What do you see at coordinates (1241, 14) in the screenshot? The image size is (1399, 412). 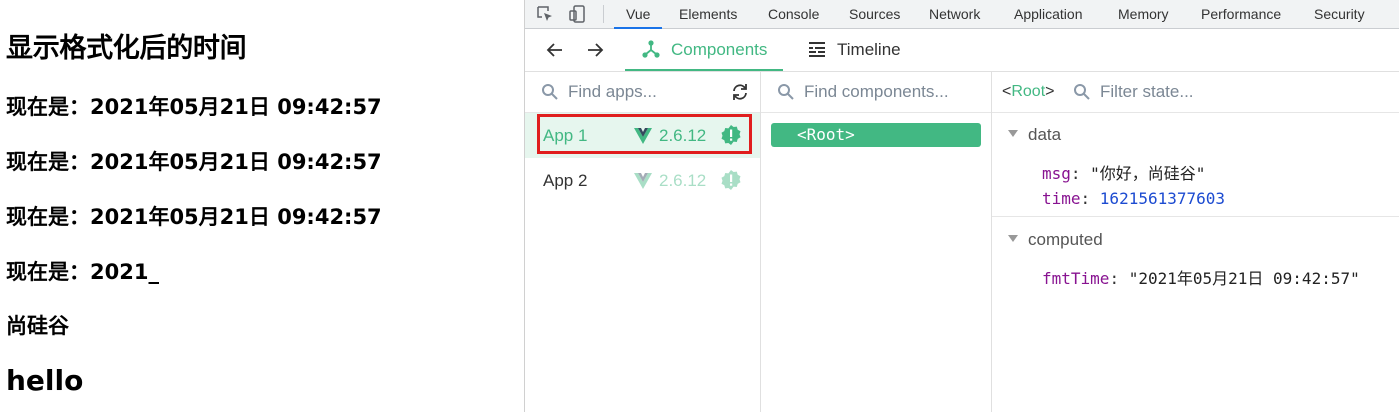 I see `tab-performance: Performance` at bounding box center [1241, 14].